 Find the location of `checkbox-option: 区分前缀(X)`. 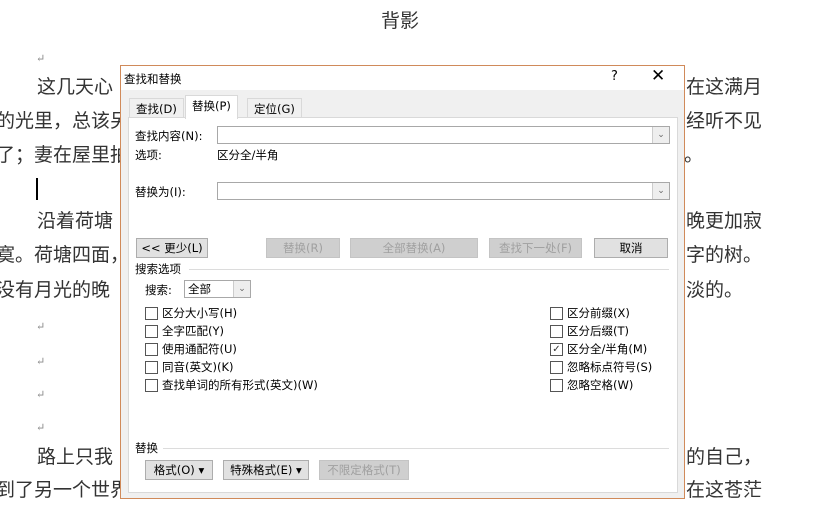

checkbox-option: 区分前缀(X) is located at coordinates (590, 313).